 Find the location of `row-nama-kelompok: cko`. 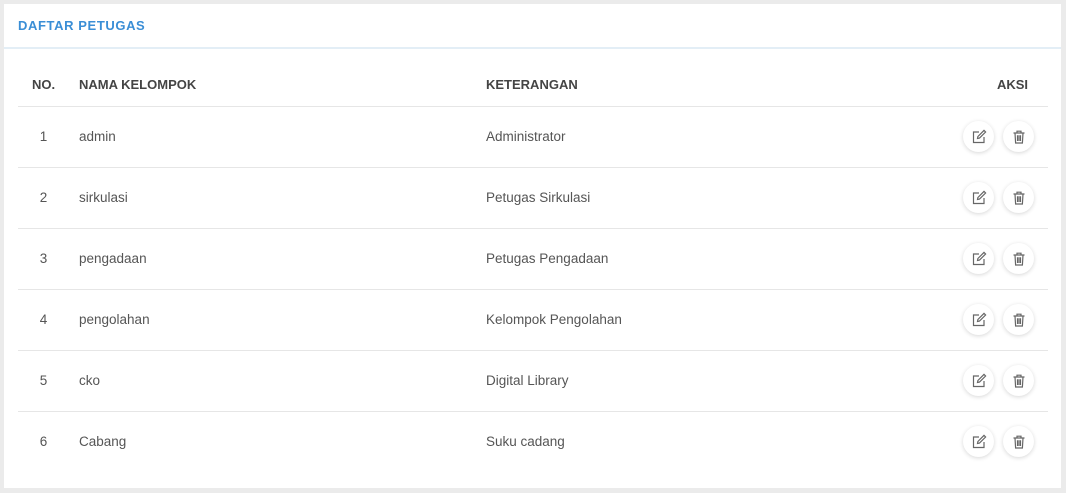

row-nama-kelompok: cko is located at coordinates (272, 381).